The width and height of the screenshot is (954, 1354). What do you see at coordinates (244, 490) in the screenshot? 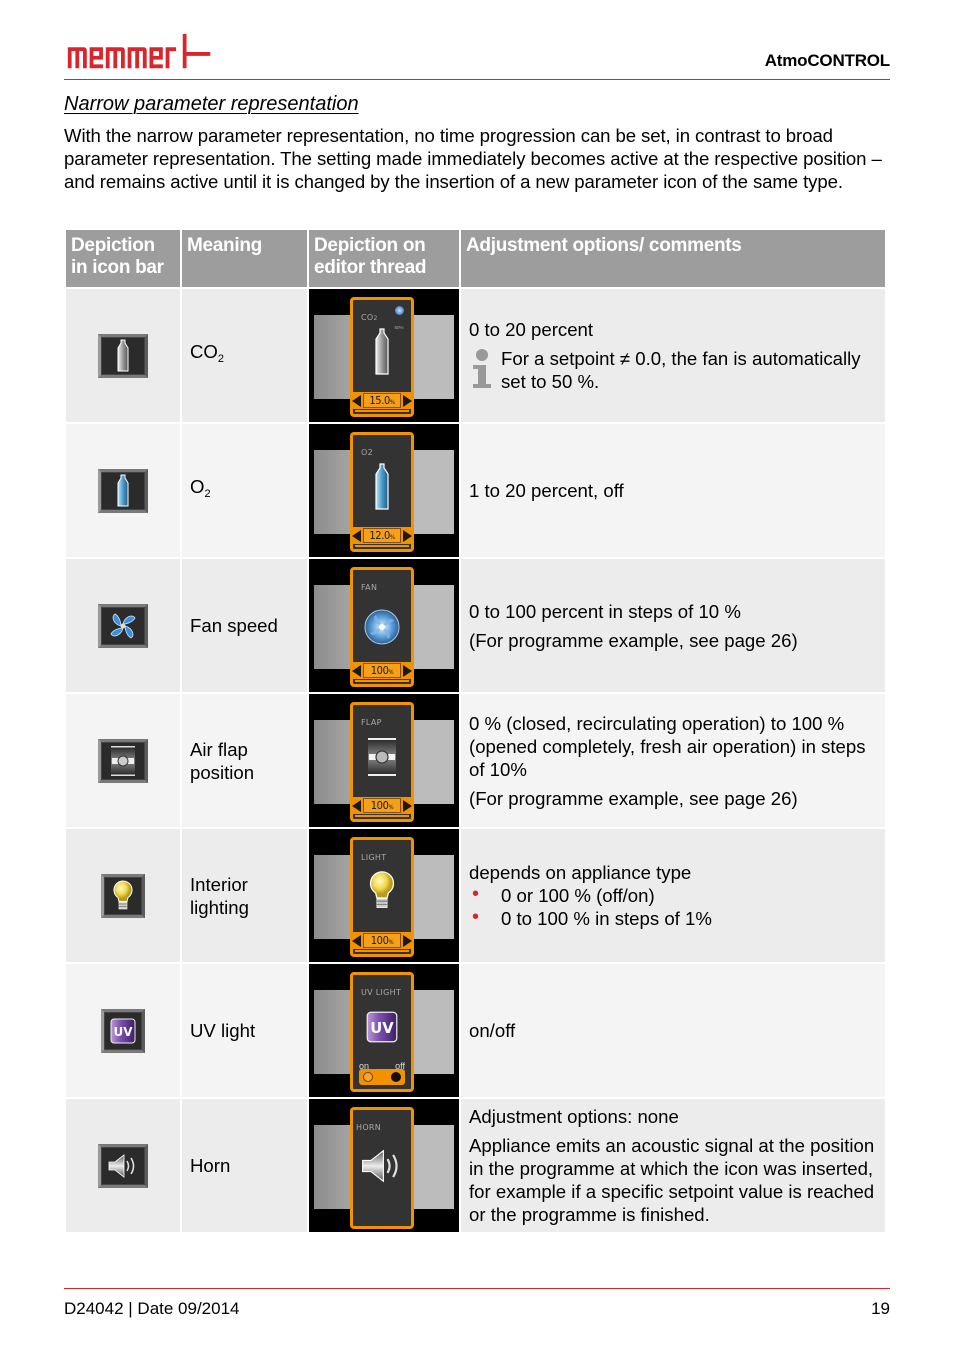
I see `meaning-cell: O2` at bounding box center [244, 490].